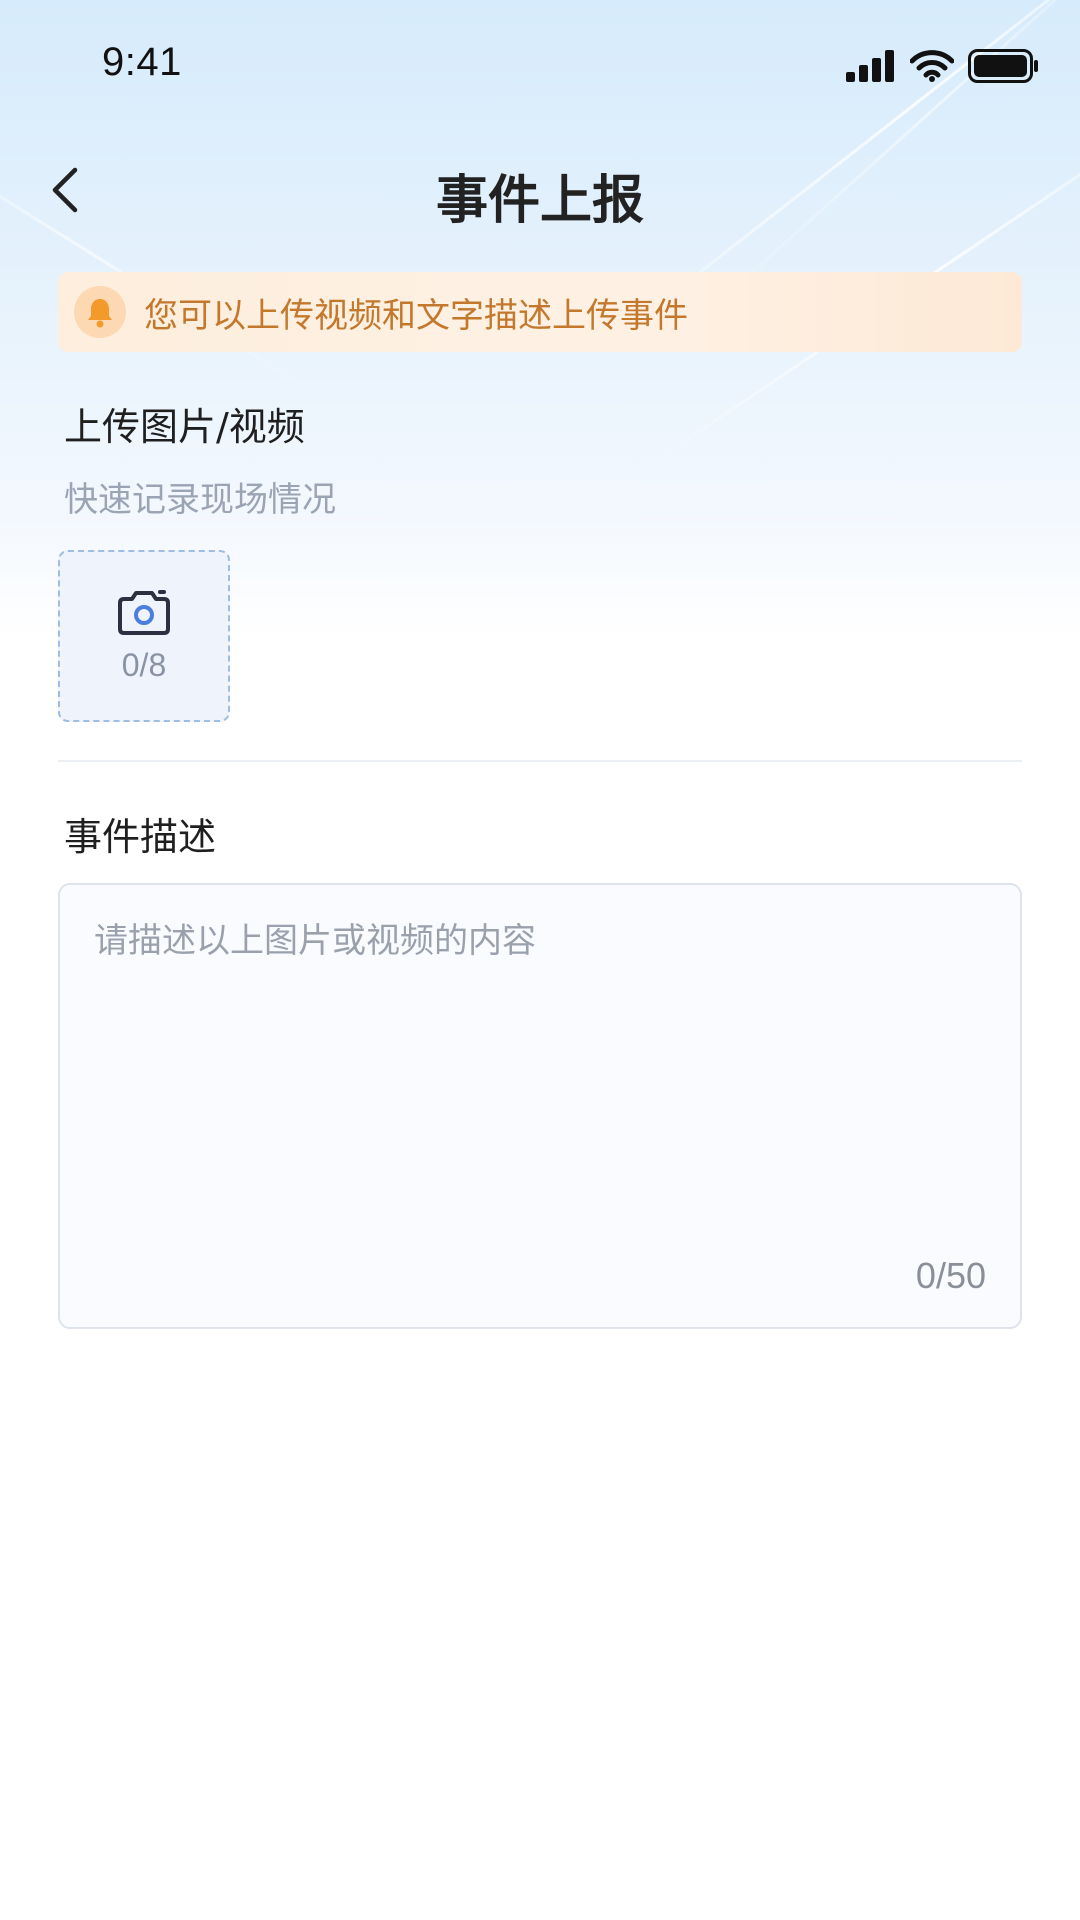 Image resolution: width=1080 pixels, height=1920 pixels. What do you see at coordinates (540, 65) in the screenshot?
I see `status-bar: 9:41` at bounding box center [540, 65].